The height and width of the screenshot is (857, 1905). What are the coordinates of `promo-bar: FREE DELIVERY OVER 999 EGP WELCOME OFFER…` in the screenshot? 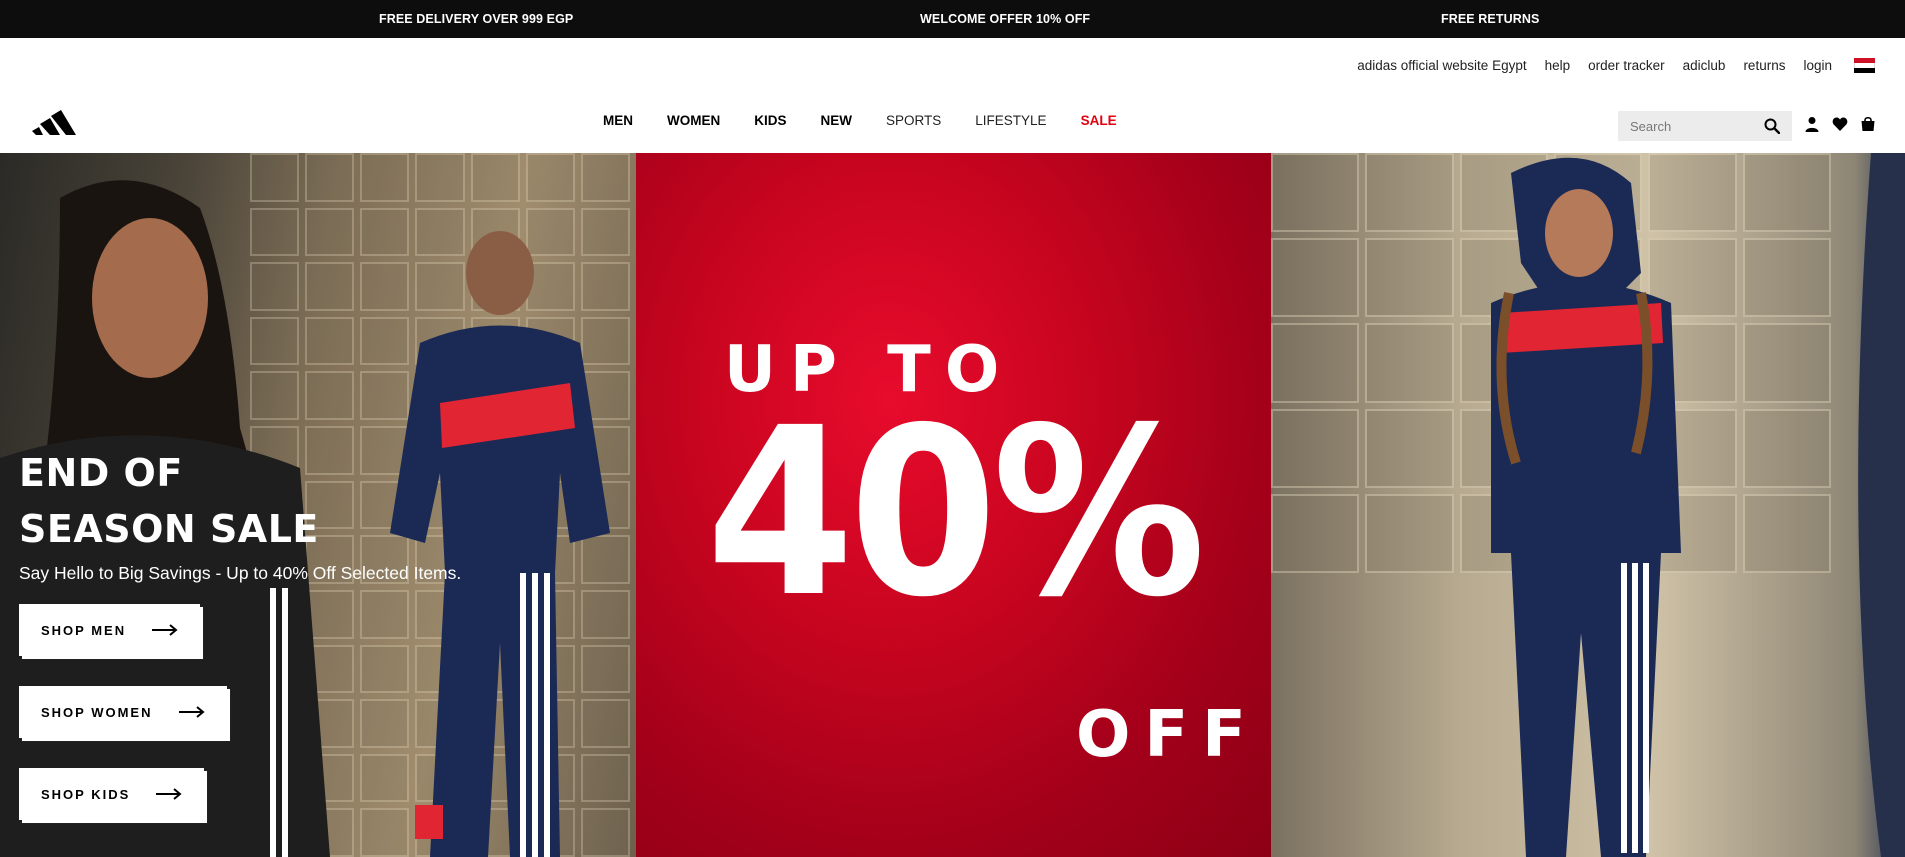 It's located at (952, 19).